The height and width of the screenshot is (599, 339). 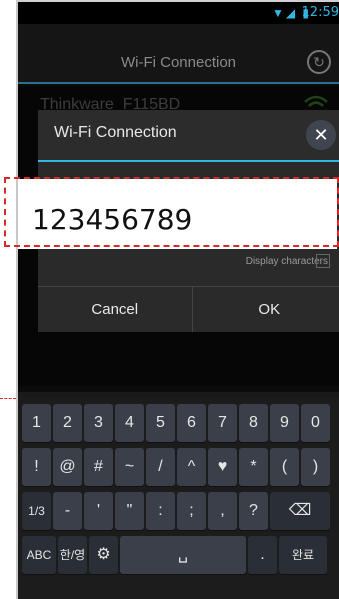 I want to click on key-open-paren: (, so click(x=284, y=467).